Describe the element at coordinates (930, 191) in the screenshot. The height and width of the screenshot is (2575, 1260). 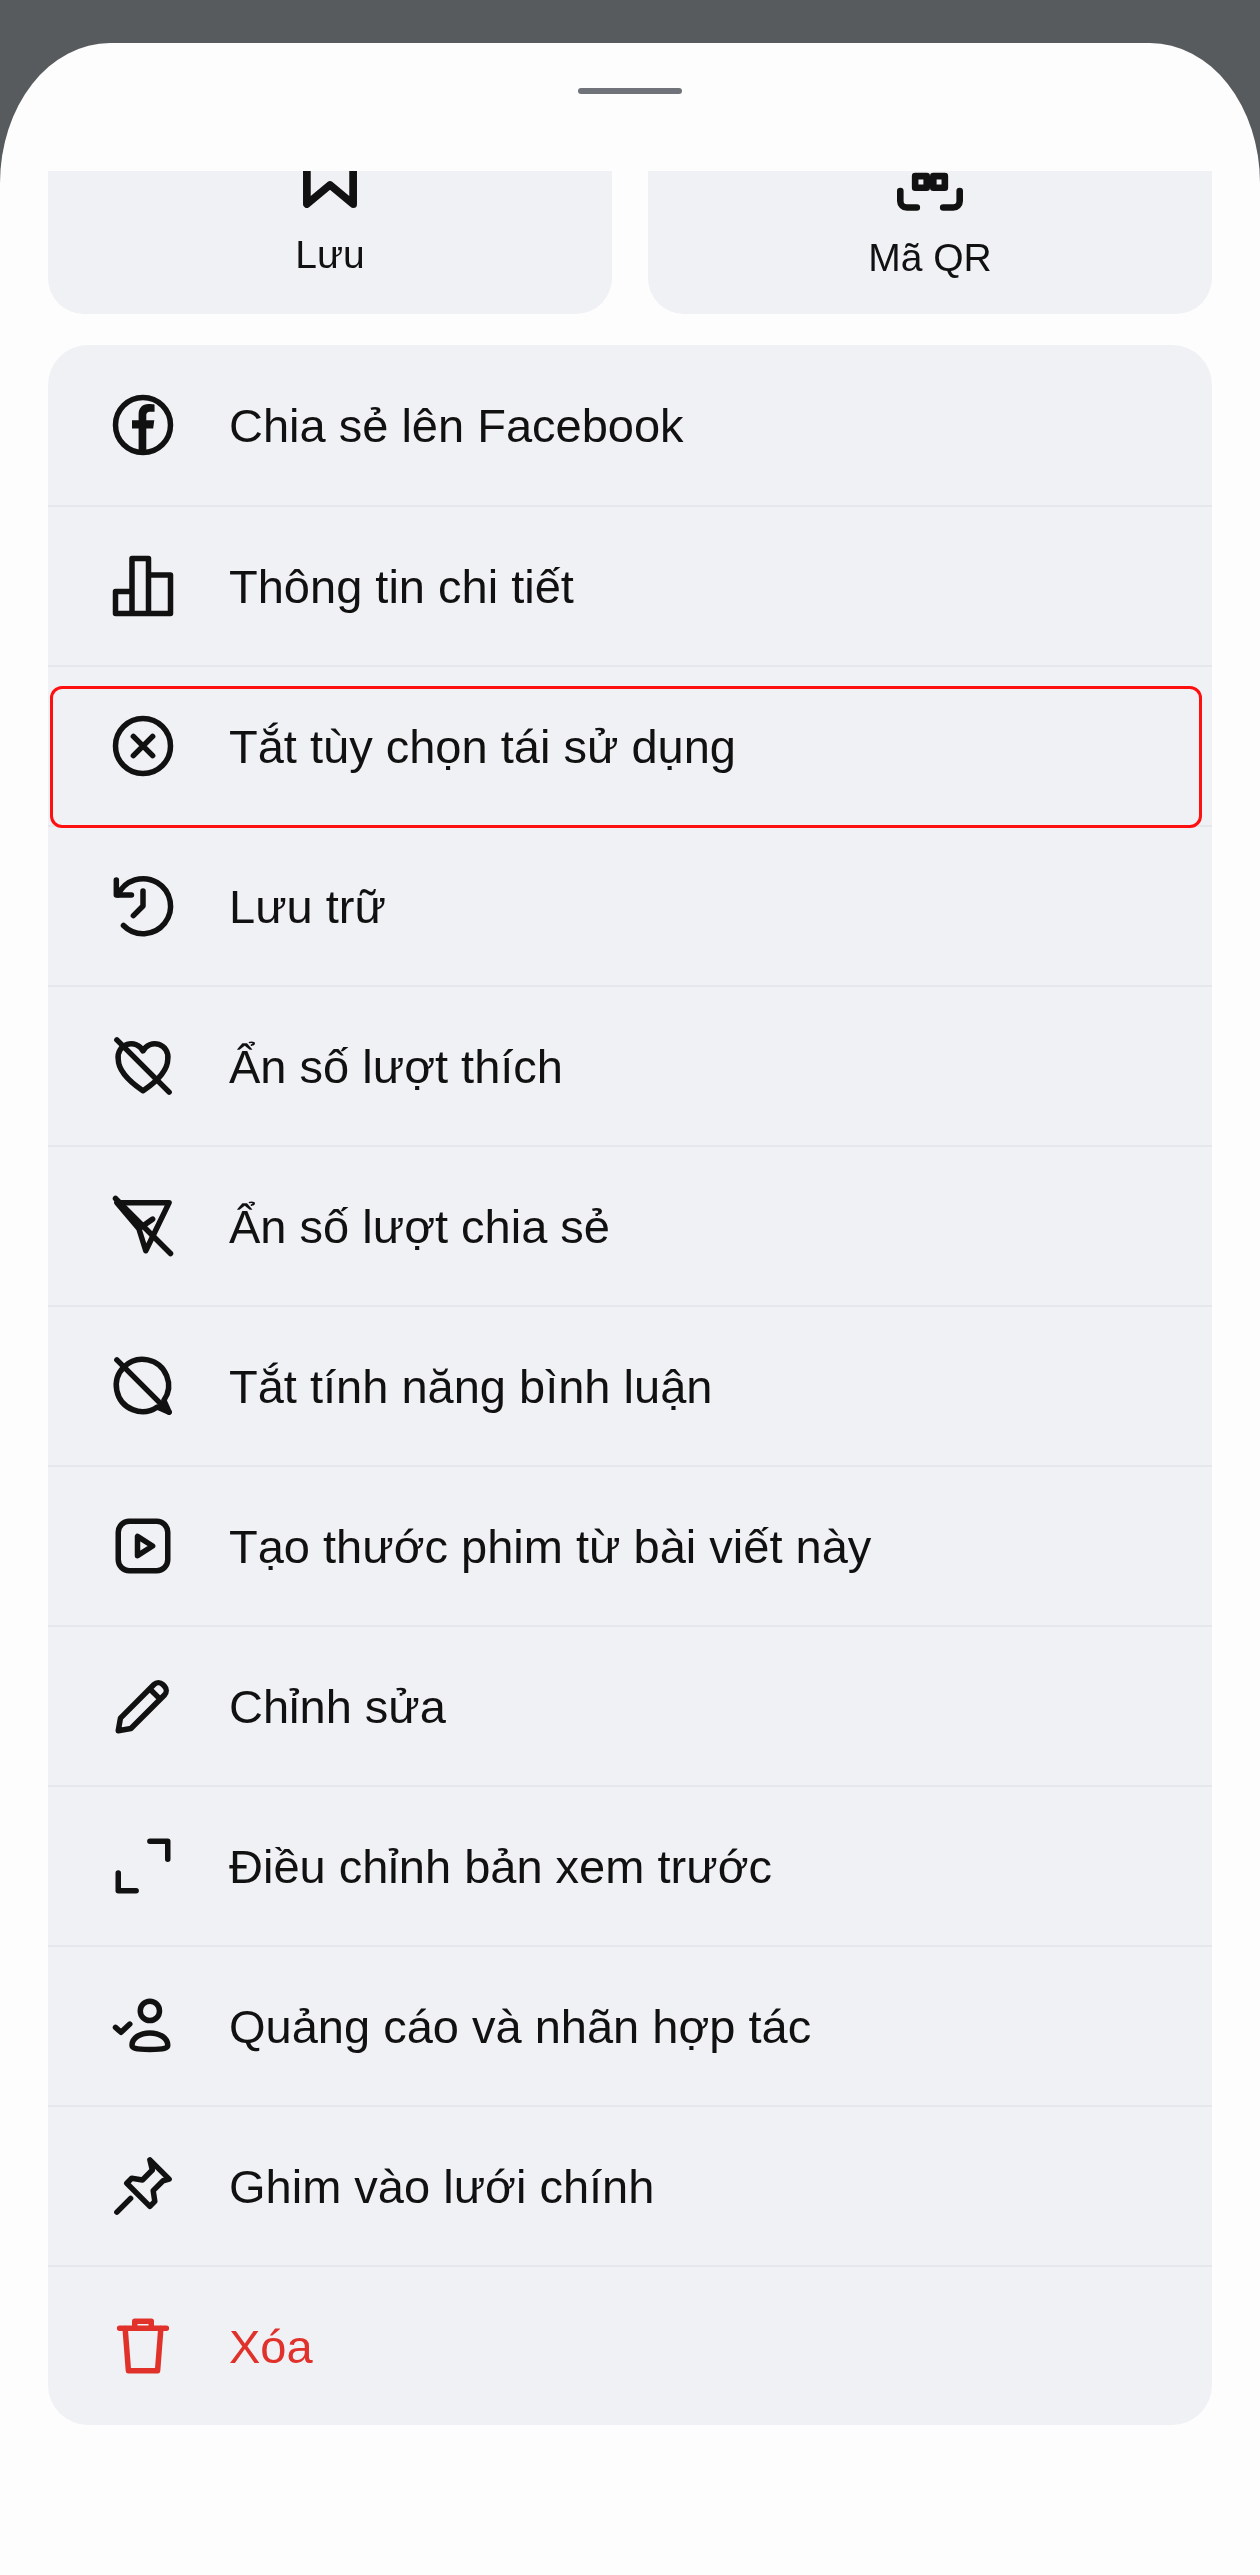
I see `qr-code-icon` at that location.